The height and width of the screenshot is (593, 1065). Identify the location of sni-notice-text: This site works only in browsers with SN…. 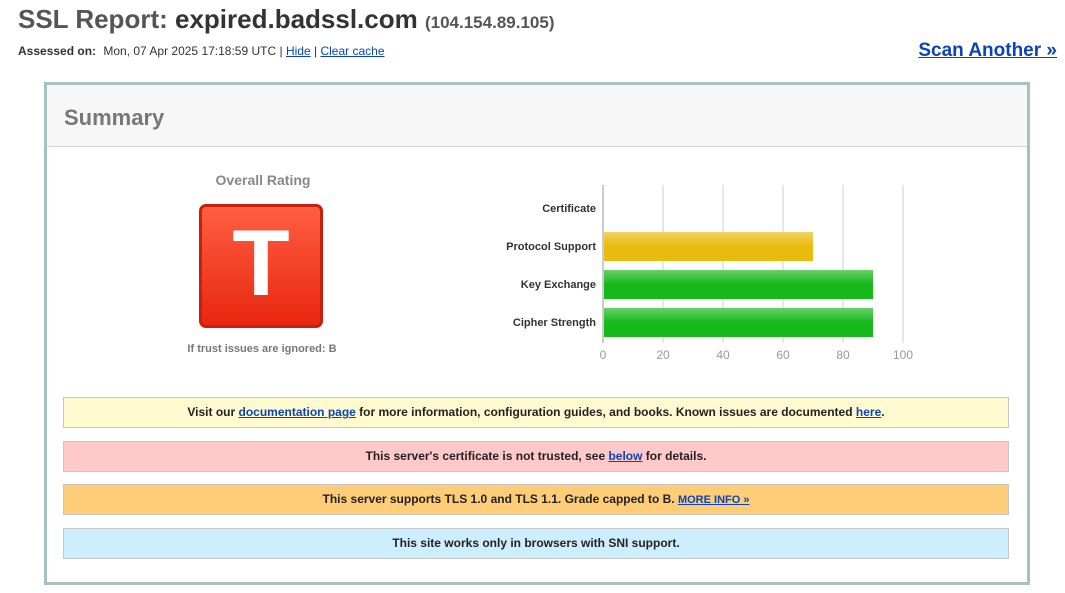
(536, 543).